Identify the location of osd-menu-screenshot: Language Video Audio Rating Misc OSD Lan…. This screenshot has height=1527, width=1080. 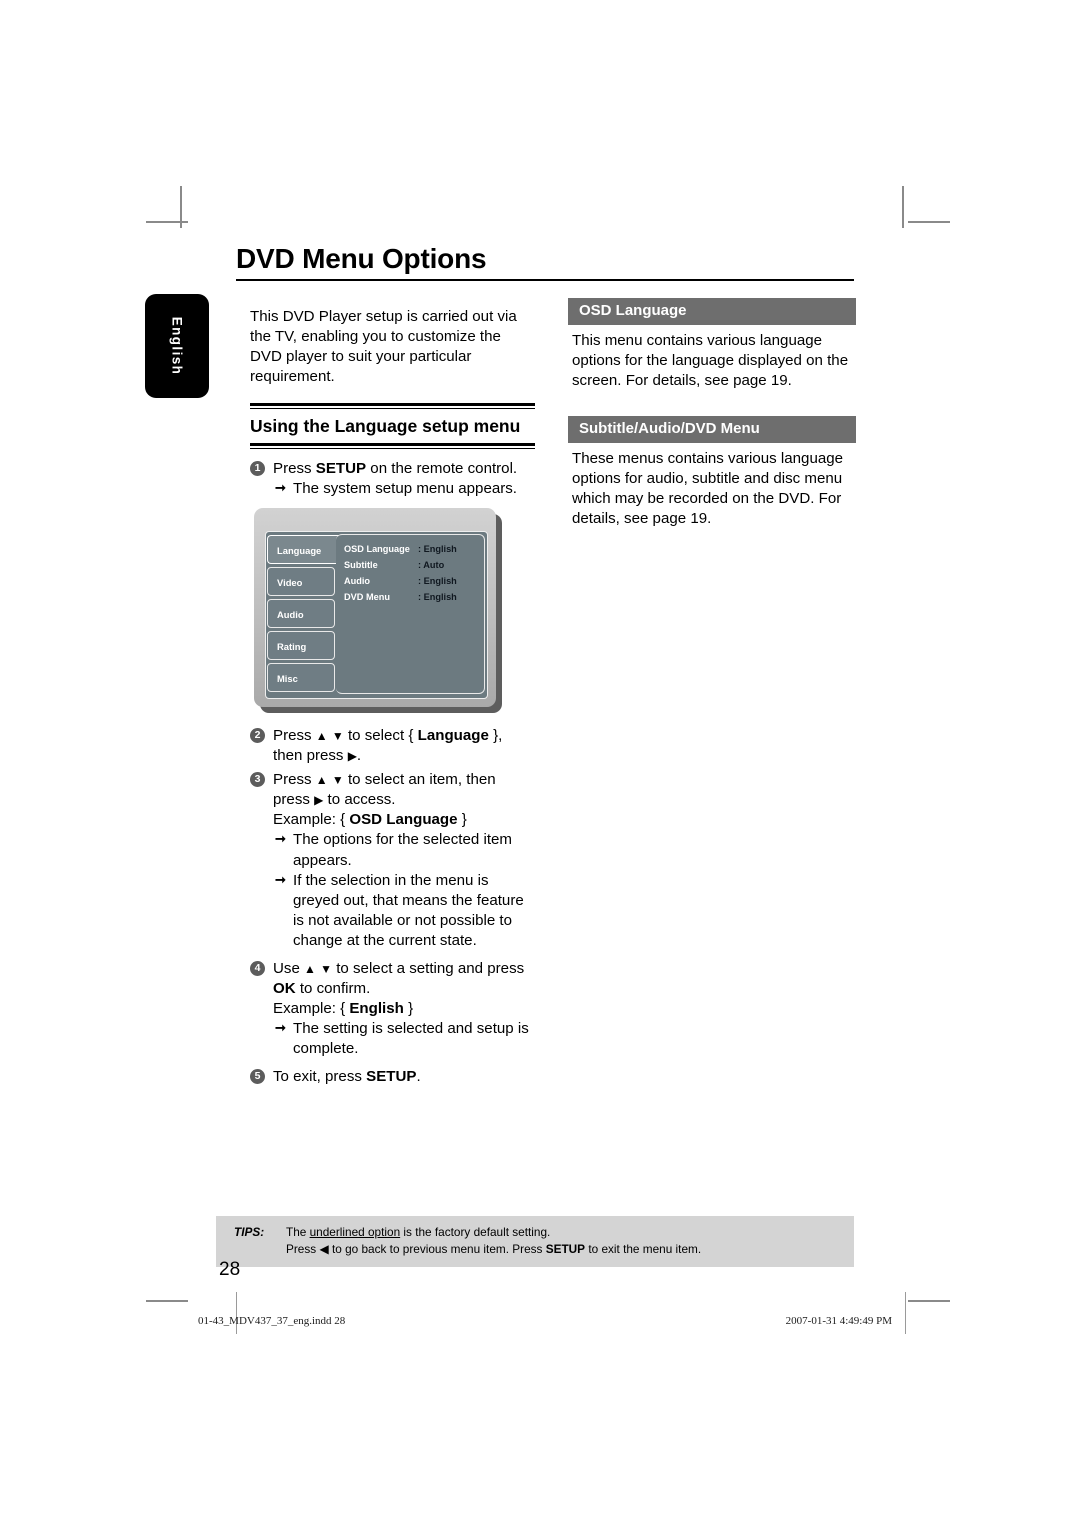
(378, 611).